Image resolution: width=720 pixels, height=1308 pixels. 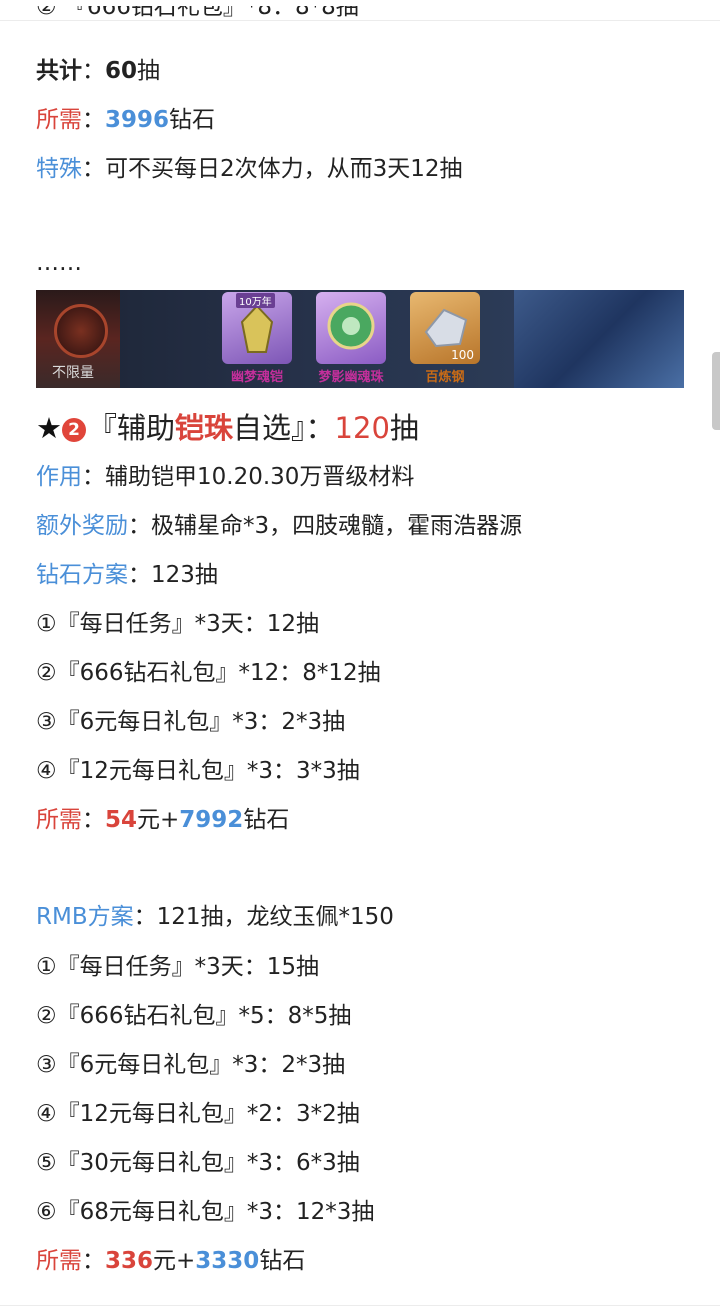 I want to click on banner-item-label: 百炼钢, so click(x=445, y=377).